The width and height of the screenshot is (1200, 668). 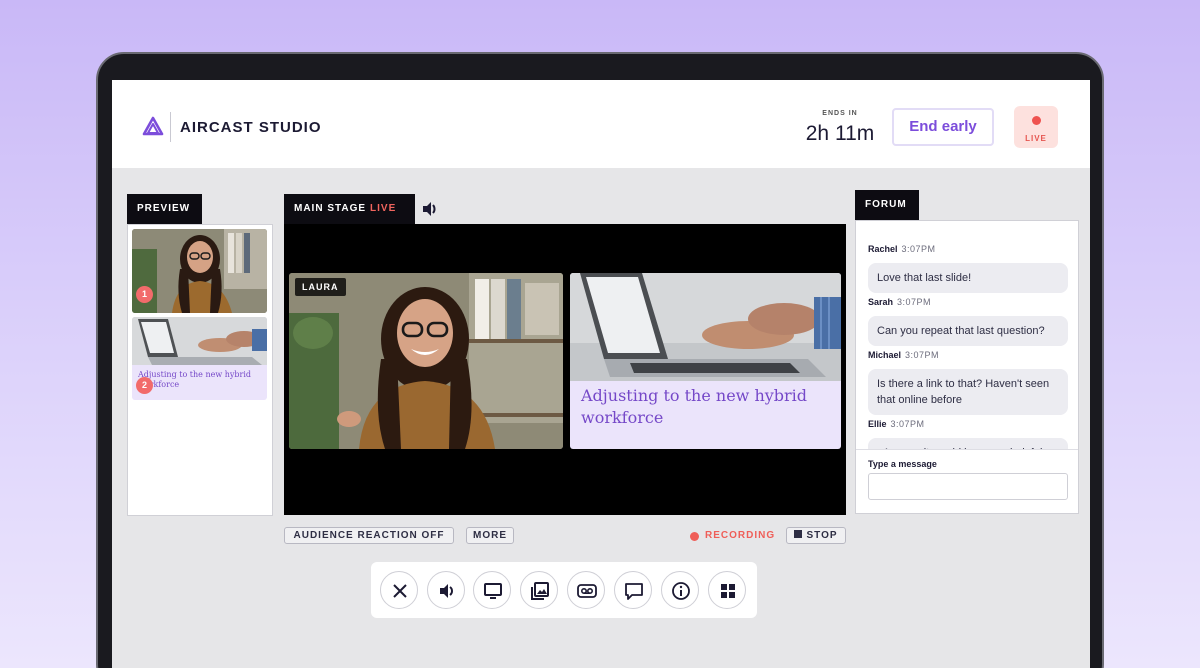 I want to click on screen-share-button, so click(x=492, y=590).